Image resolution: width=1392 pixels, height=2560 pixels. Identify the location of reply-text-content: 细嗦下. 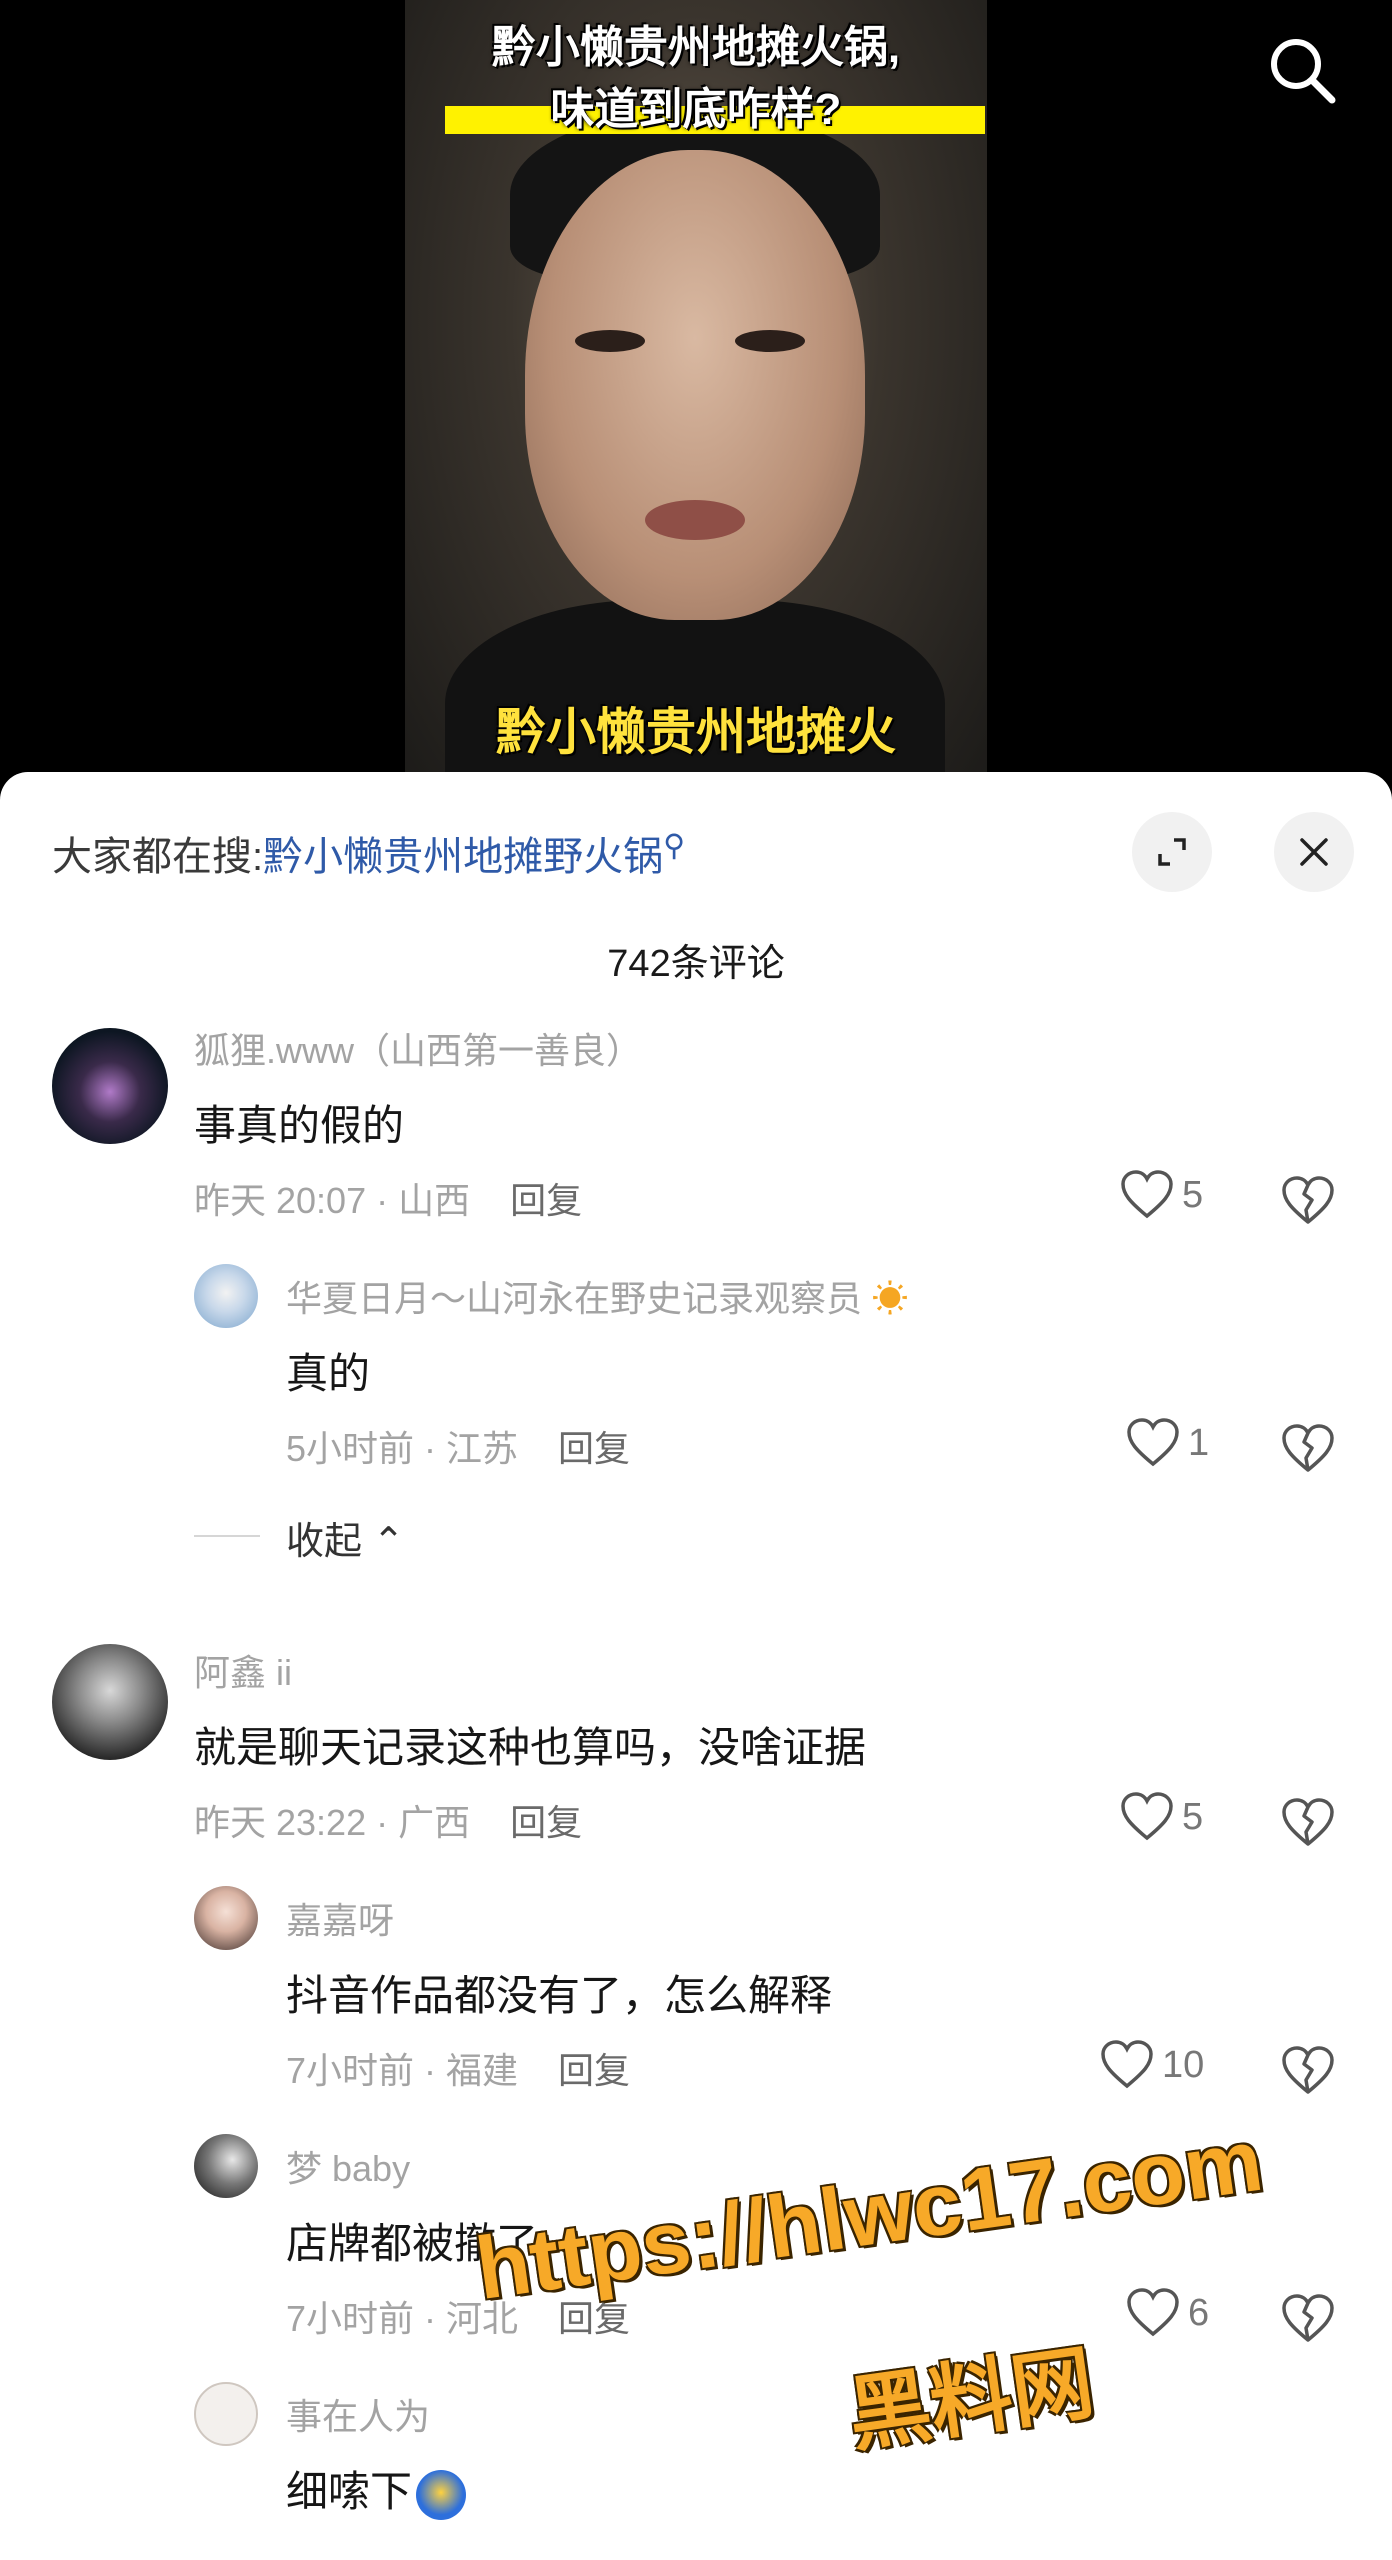
(349, 2491).